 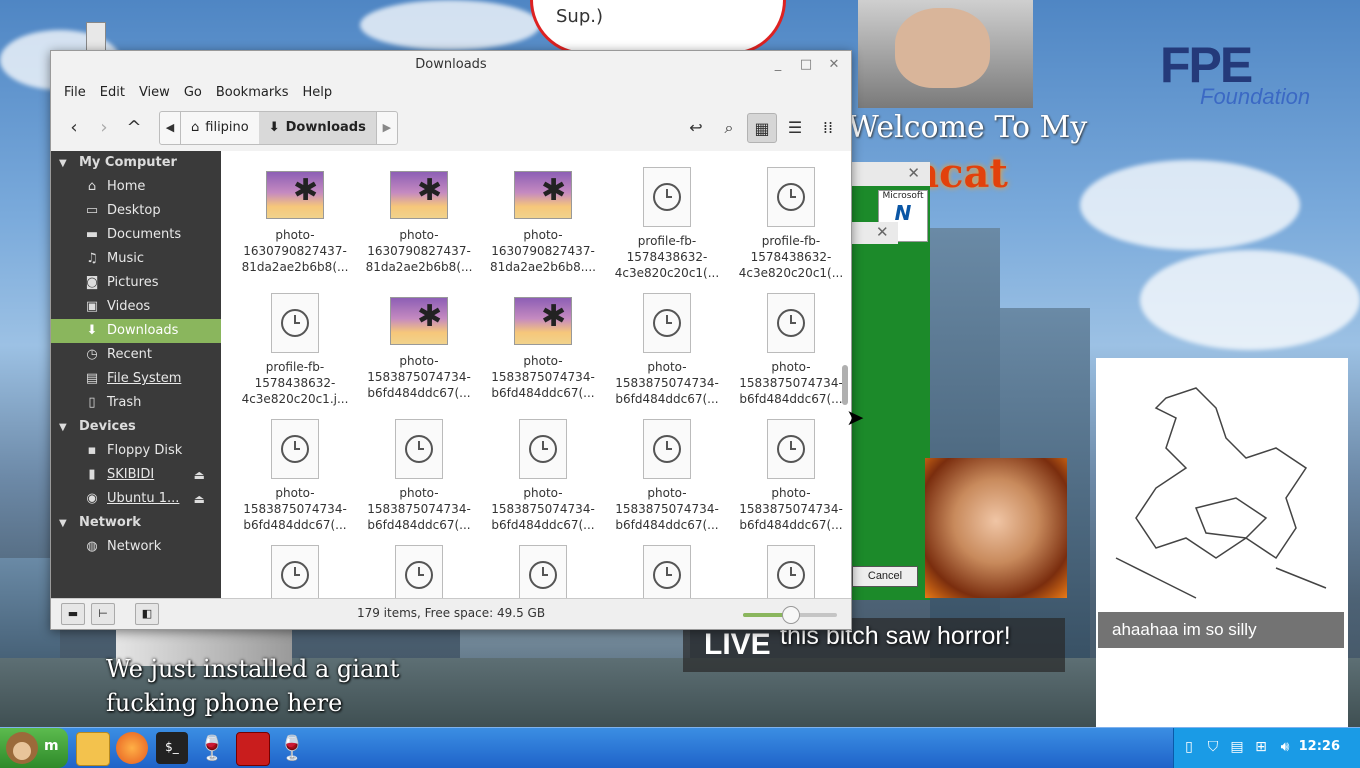 What do you see at coordinates (136, 403) in the screenshot?
I see `sidebar-item-trash: ▯ Trash` at bounding box center [136, 403].